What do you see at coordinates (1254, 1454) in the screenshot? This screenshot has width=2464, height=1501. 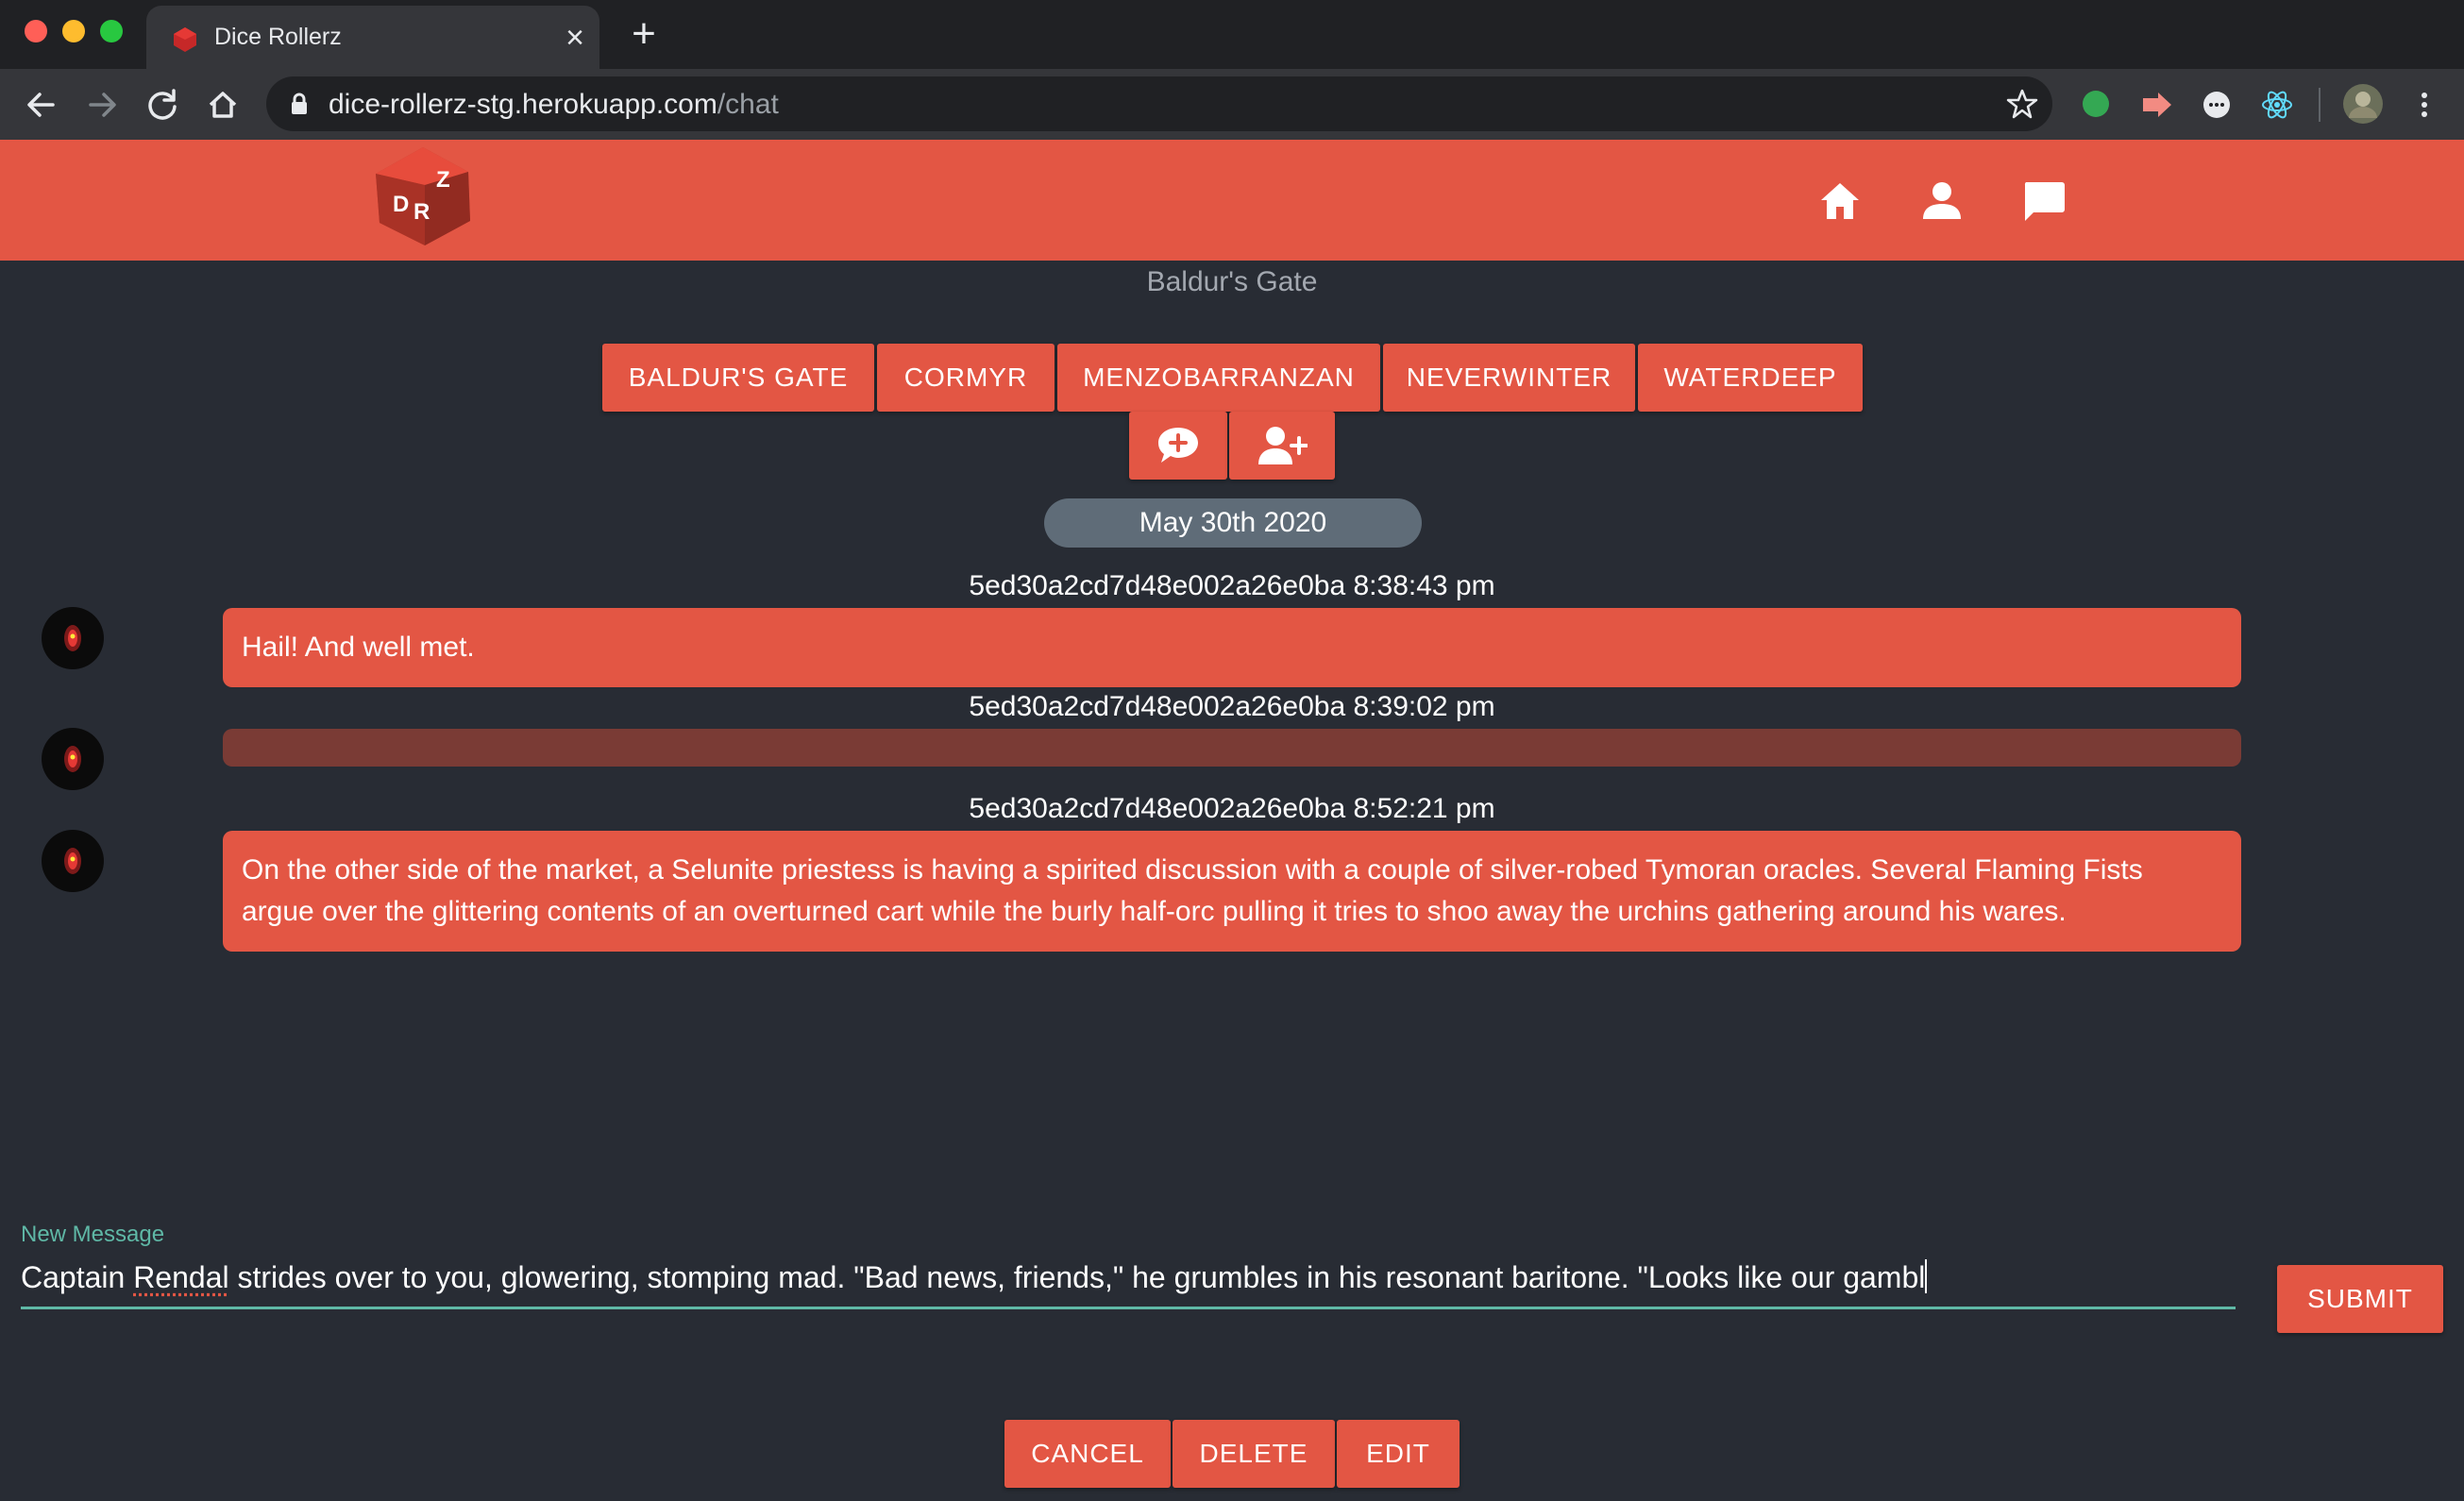 I see `delete-button: DELETE` at bounding box center [1254, 1454].